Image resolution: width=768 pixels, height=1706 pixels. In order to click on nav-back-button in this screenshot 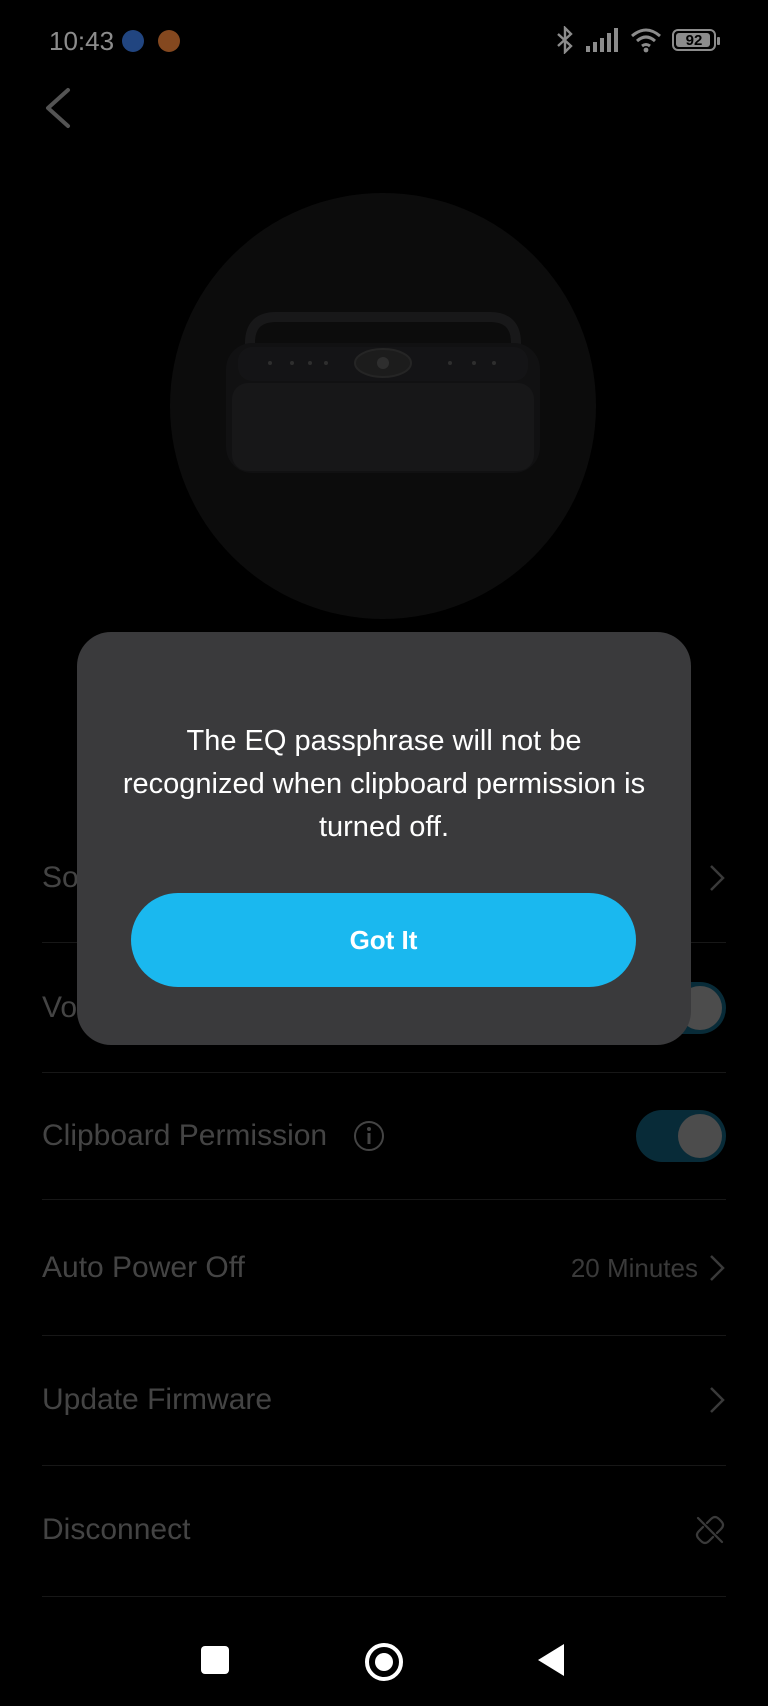, I will do `click(552, 1662)`.